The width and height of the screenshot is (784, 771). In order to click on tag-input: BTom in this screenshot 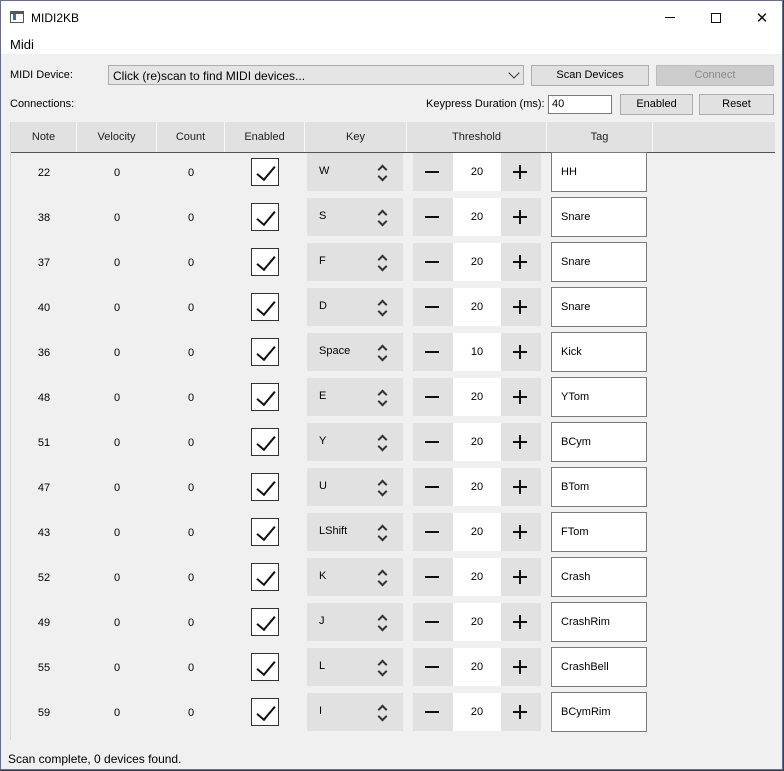, I will do `click(599, 487)`.